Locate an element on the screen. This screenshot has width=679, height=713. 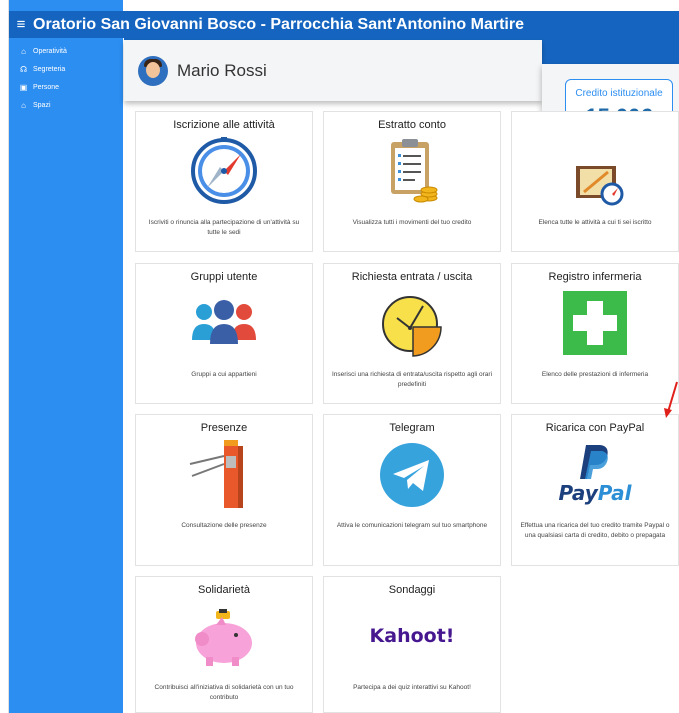
card-title: Richiesta entrata / uscita is located at coordinates (412, 277).